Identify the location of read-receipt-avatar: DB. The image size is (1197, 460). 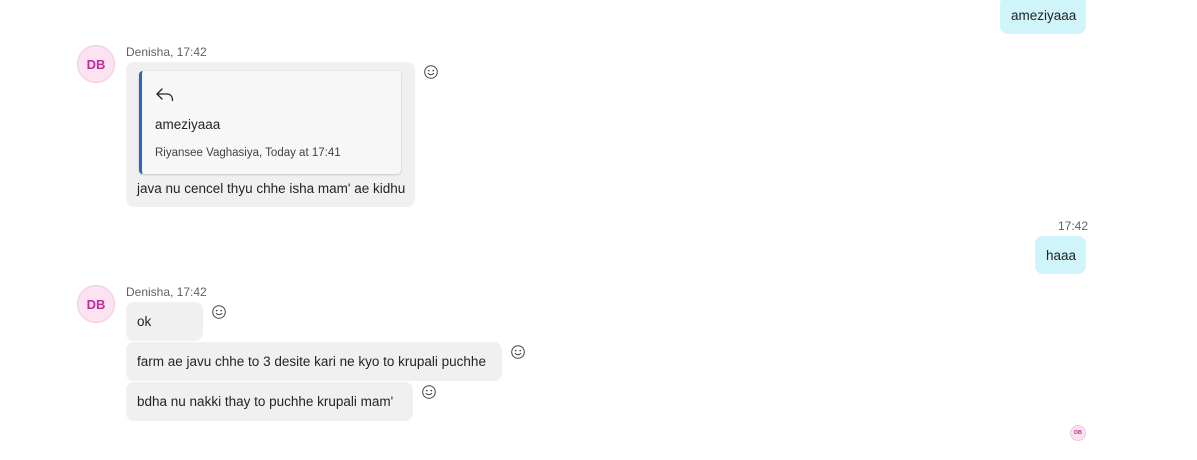
(1078, 433).